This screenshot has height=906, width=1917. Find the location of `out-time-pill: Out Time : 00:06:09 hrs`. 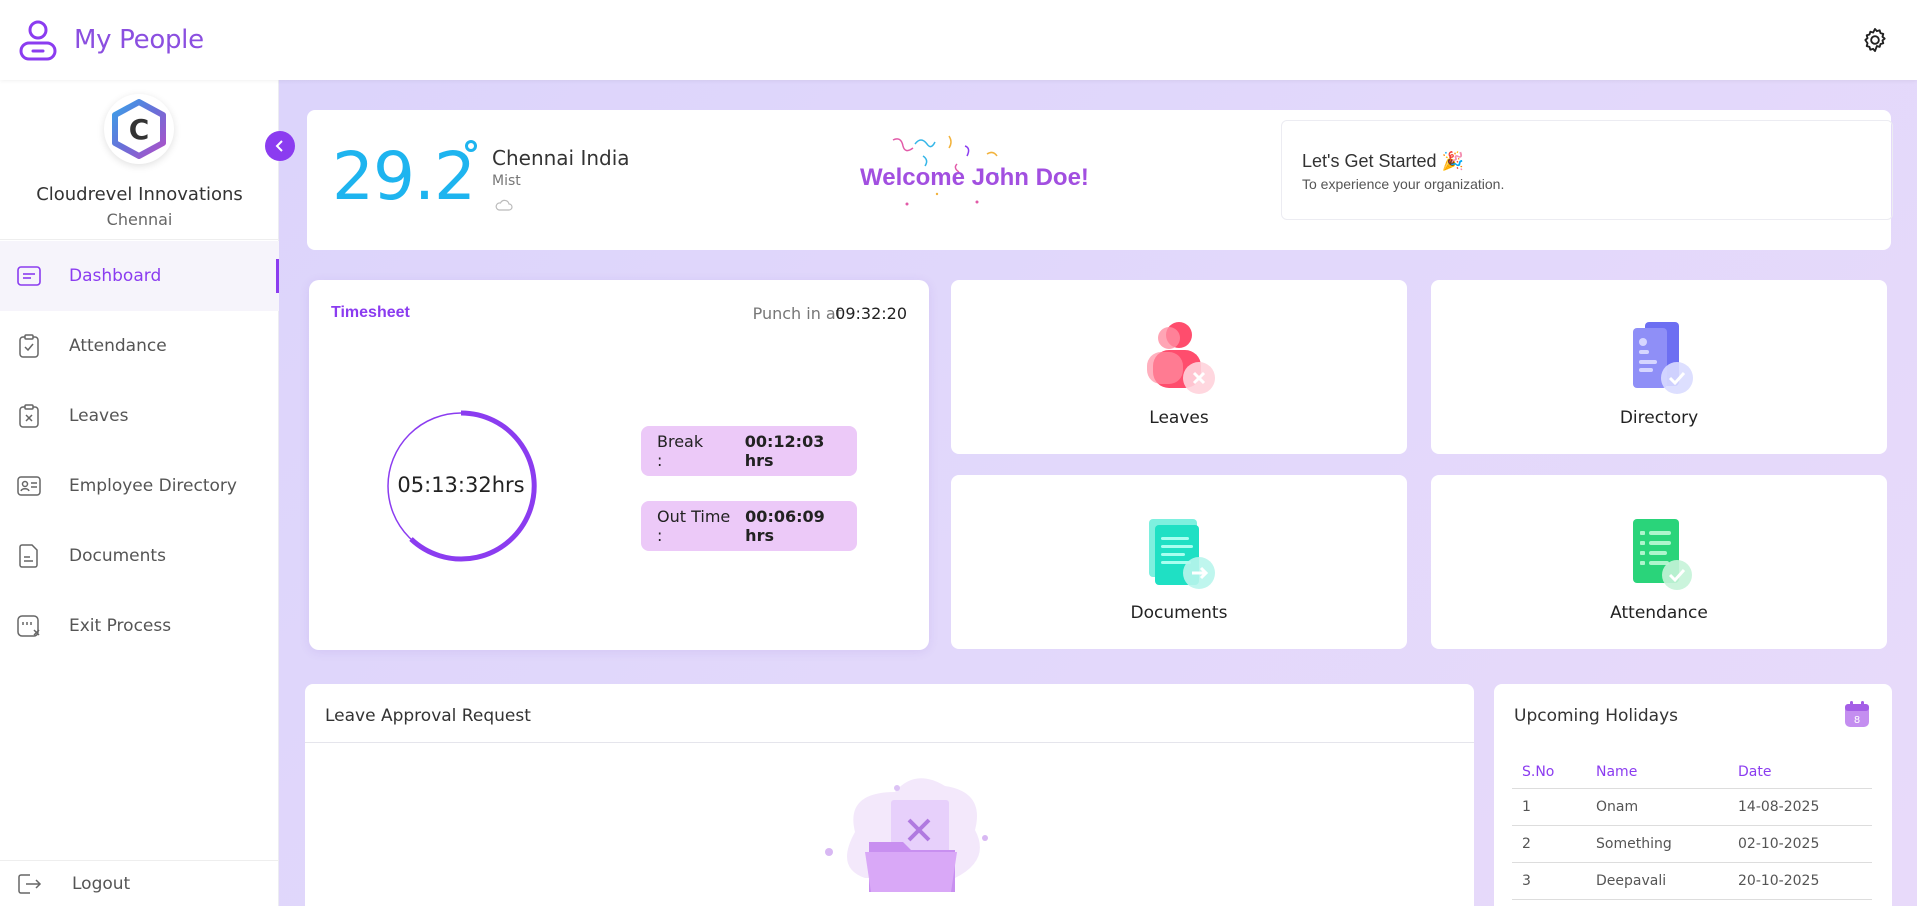

out-time-pill: Out Time : 00:06:09 hrs is located at coordinates (749, 526).